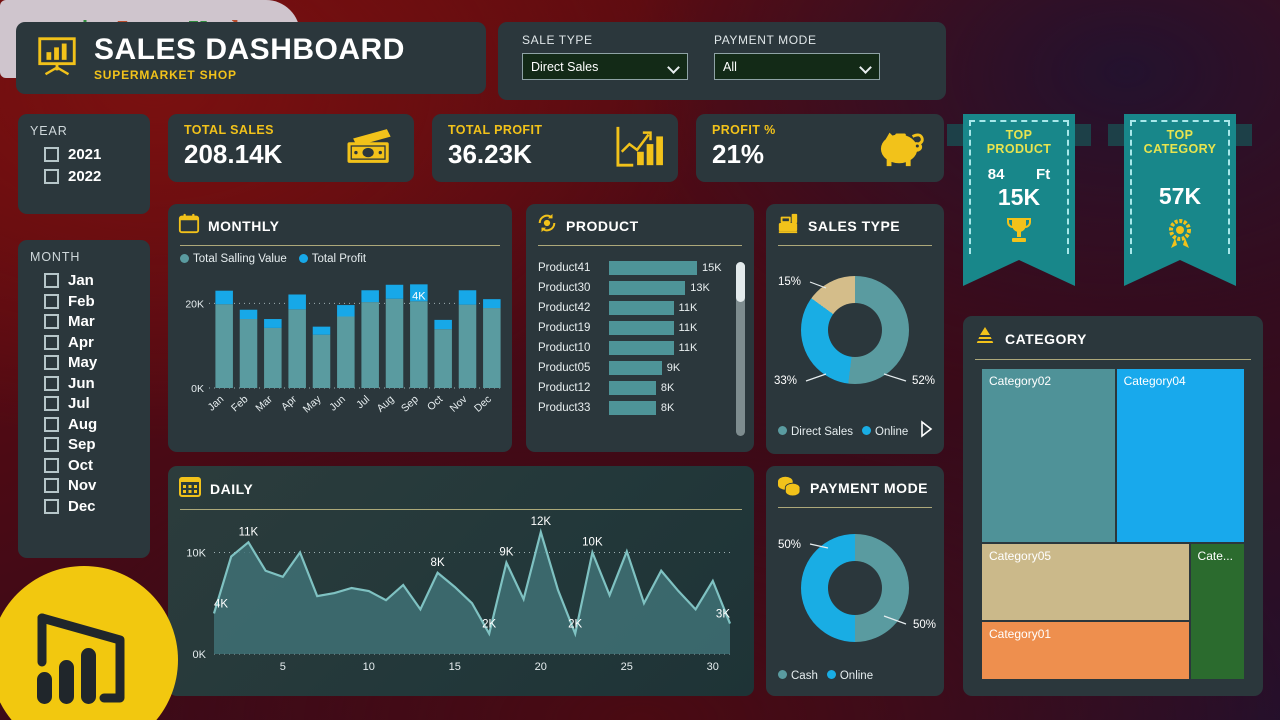 This screenshot has width=1280, height=720. What do you see at coordinates (564, 368) in the screenshot?
I see `product-name: Product05` at bounding box center [564, 368].